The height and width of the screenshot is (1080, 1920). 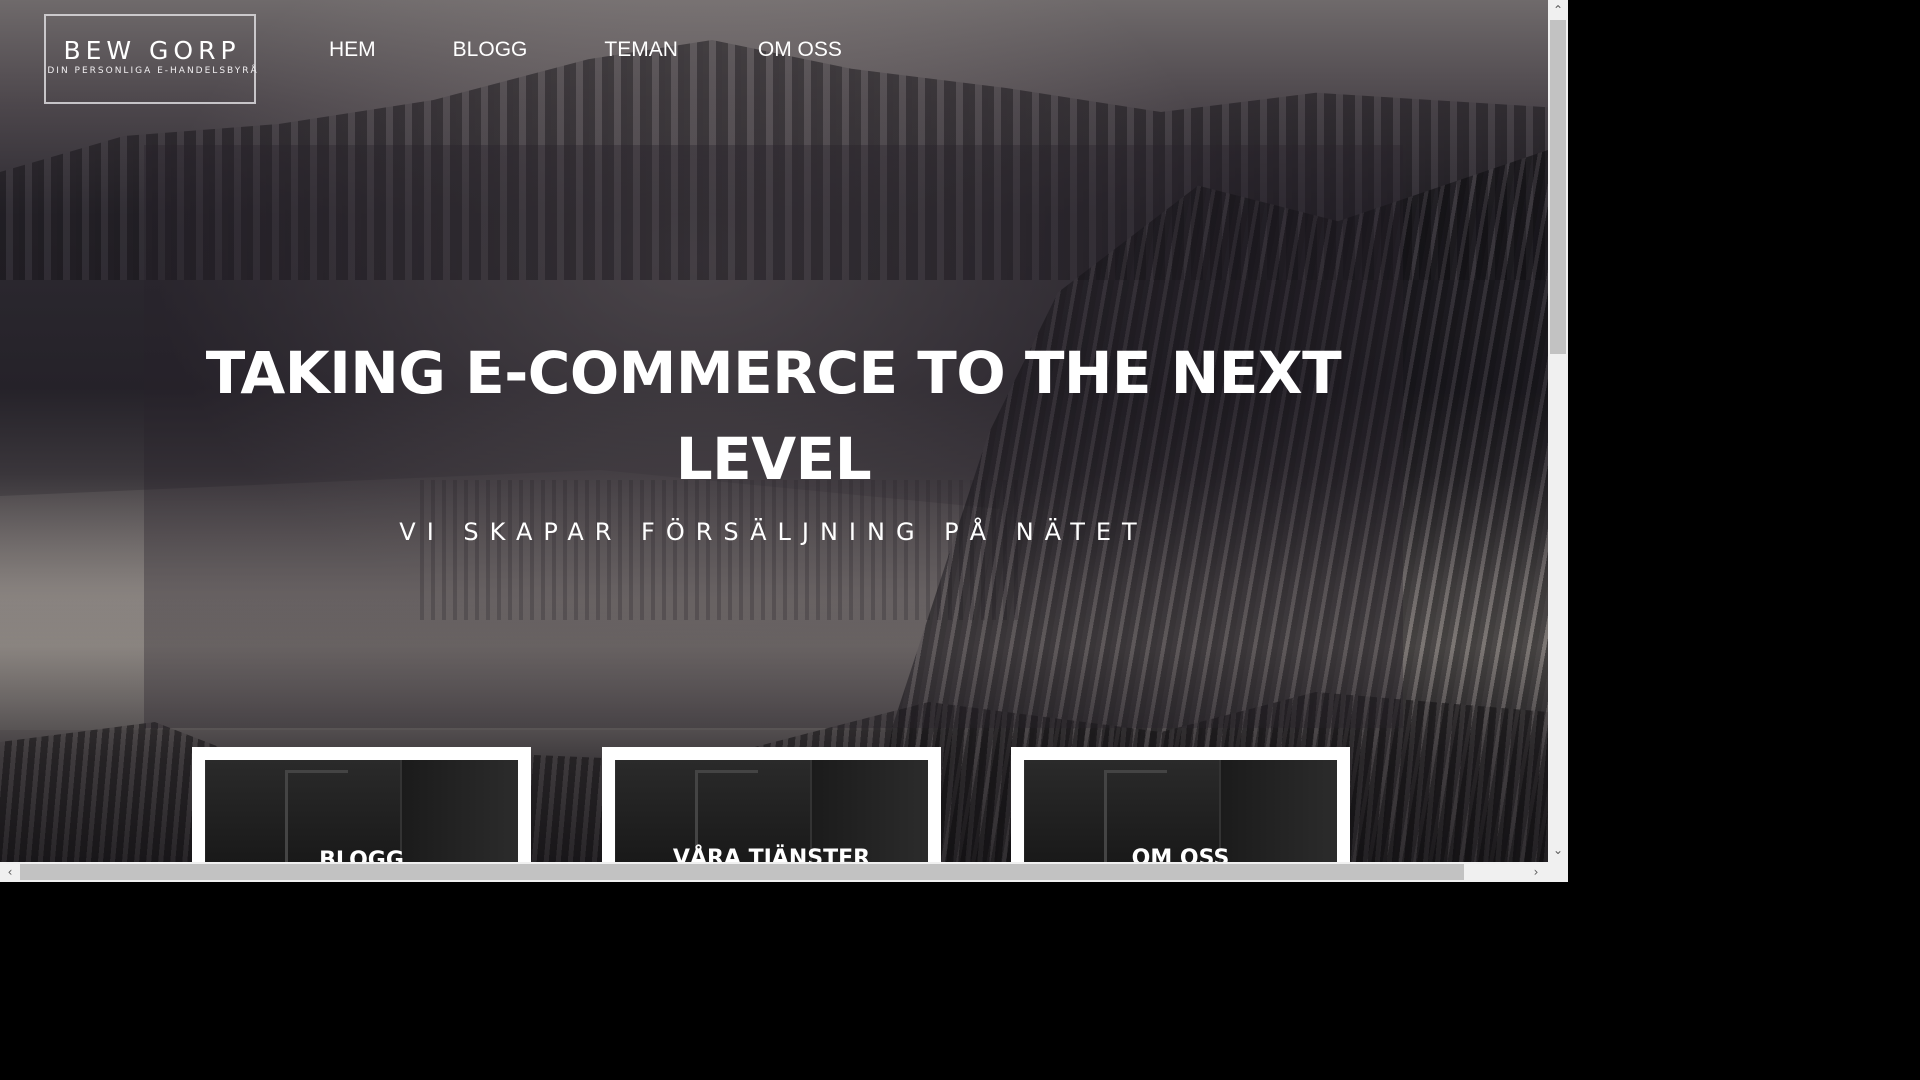 I want to click on nav-item-blogg: BLOGG, so click(x=490, y=50).